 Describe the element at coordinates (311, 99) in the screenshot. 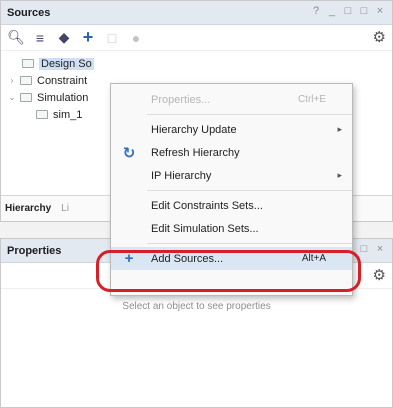

I see `menu-shortcut: Ctrl+E` at that location.